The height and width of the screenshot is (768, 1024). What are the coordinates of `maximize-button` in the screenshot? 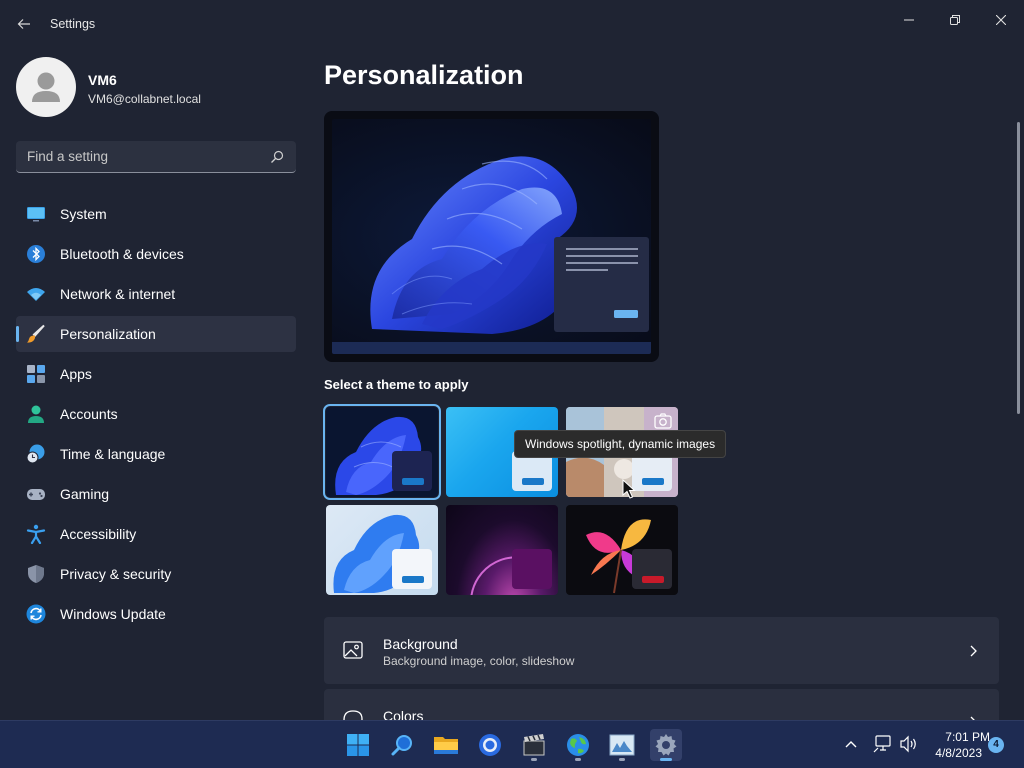 It's located at (955, 20).